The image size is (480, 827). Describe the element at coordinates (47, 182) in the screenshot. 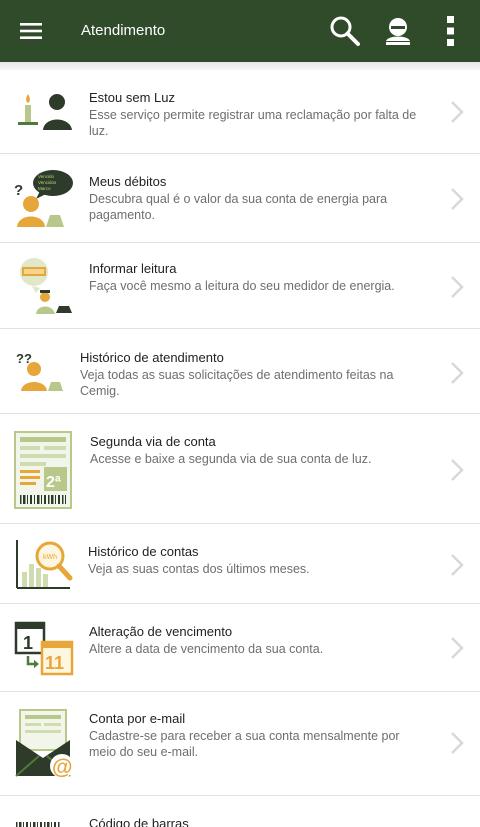

I see `bubble-line: Vencidos` at that location.